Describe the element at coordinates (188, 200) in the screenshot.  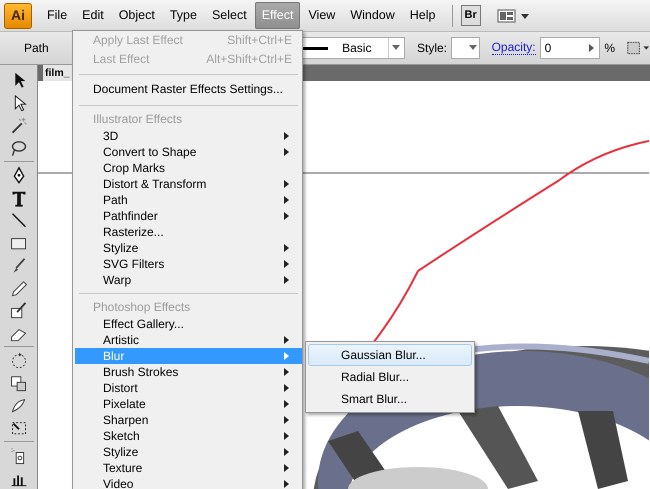
I see `menu-item: Path` at that location.